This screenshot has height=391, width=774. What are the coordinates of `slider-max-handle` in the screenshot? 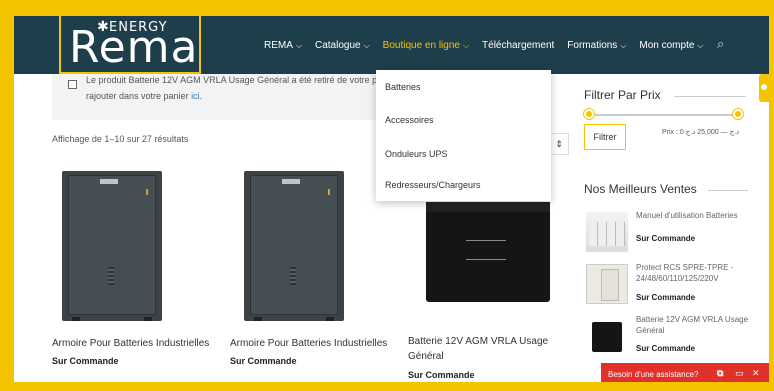 It's located at (738, 114).